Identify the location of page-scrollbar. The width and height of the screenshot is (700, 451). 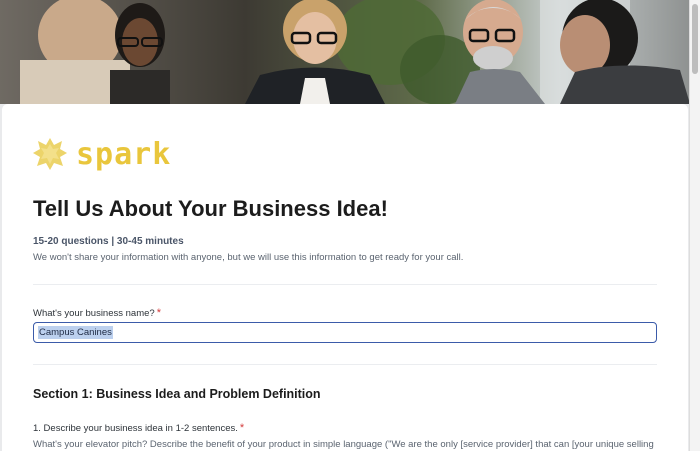
(694, 225).